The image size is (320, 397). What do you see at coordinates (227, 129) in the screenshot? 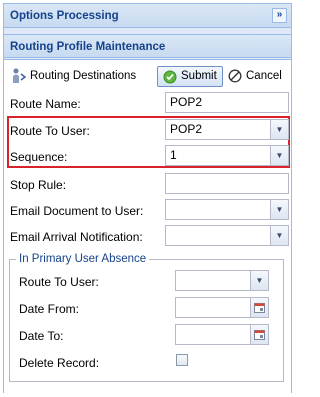
I see `route-to-user-combo: POP2 ▼` at bounding box center [227, 129].